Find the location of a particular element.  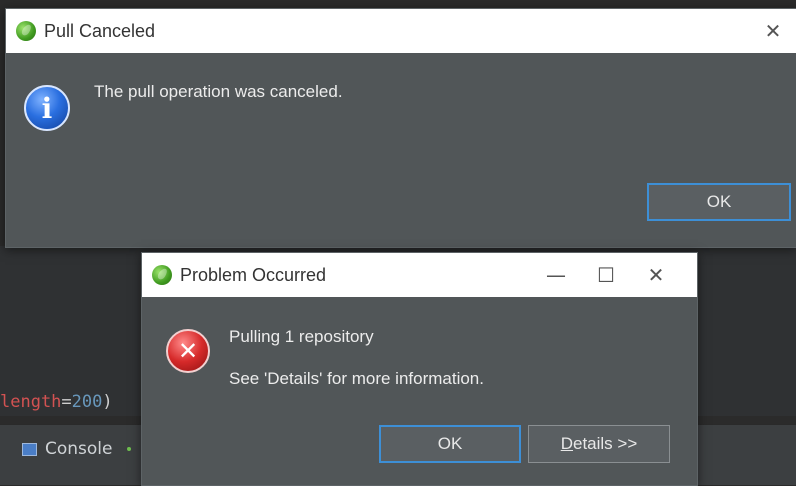

dialog-message: The pull operation was canceled. is located at coordinates (218, 91).